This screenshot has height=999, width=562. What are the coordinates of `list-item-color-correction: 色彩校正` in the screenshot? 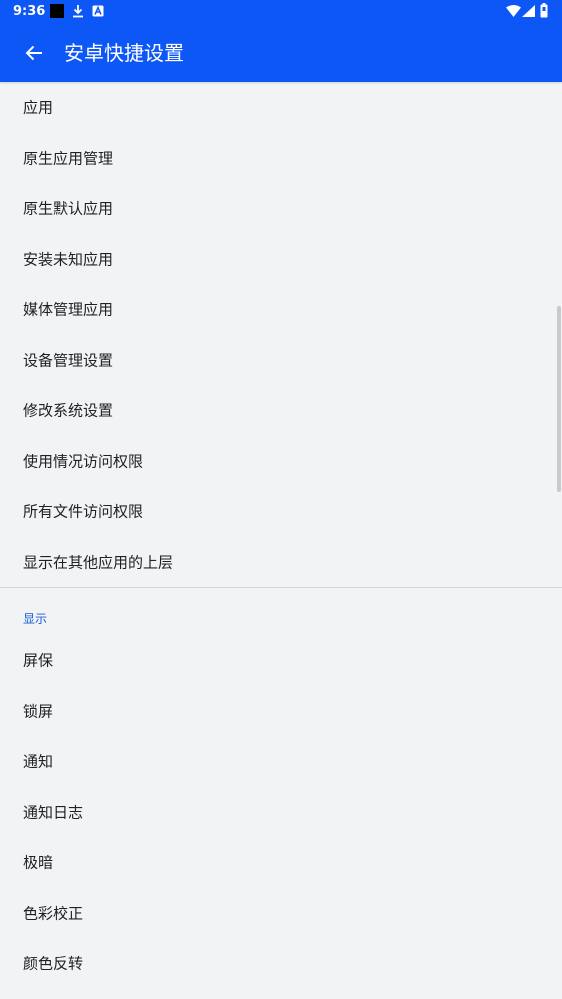 It's located at (281, 913).